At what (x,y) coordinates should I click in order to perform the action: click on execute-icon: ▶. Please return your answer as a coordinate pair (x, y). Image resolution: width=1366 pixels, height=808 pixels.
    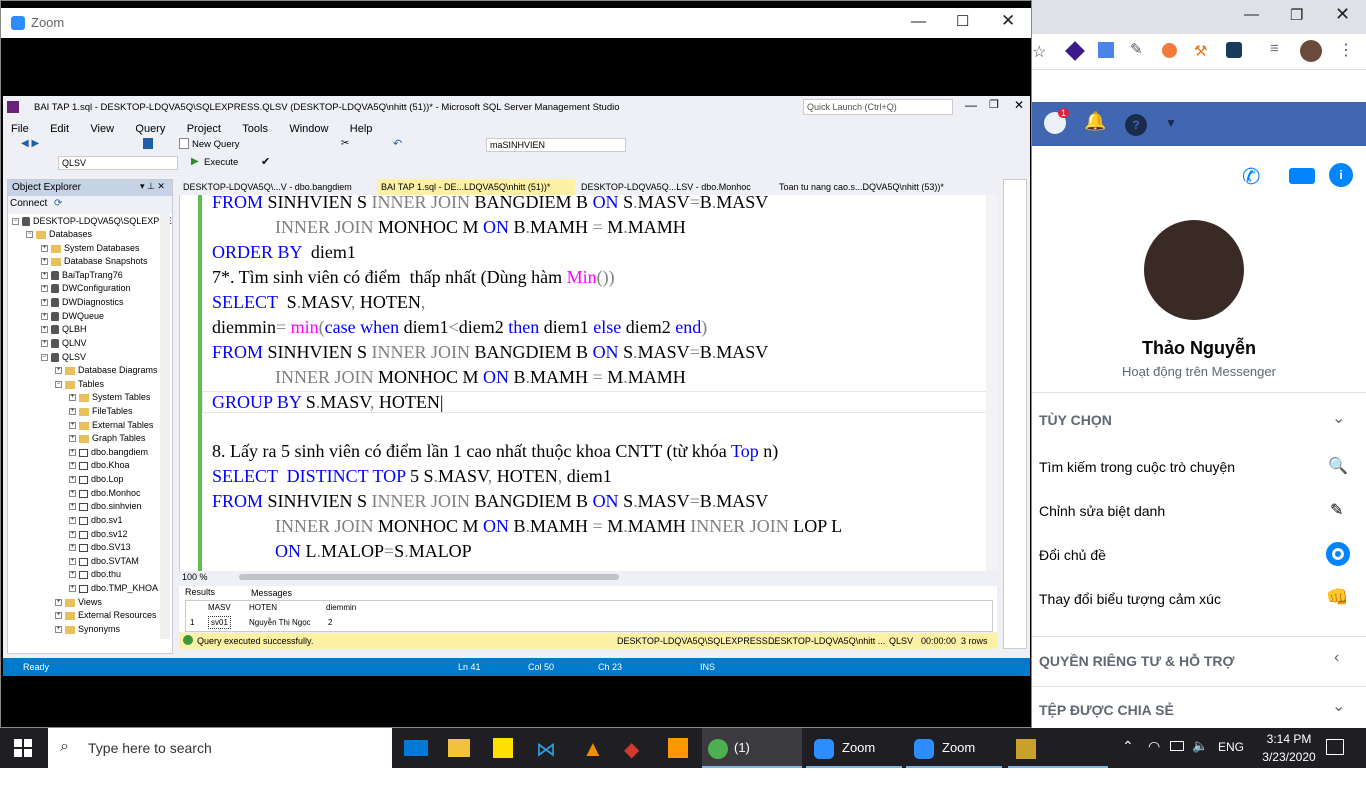
    Looking at the image, I should click on (195, 161).